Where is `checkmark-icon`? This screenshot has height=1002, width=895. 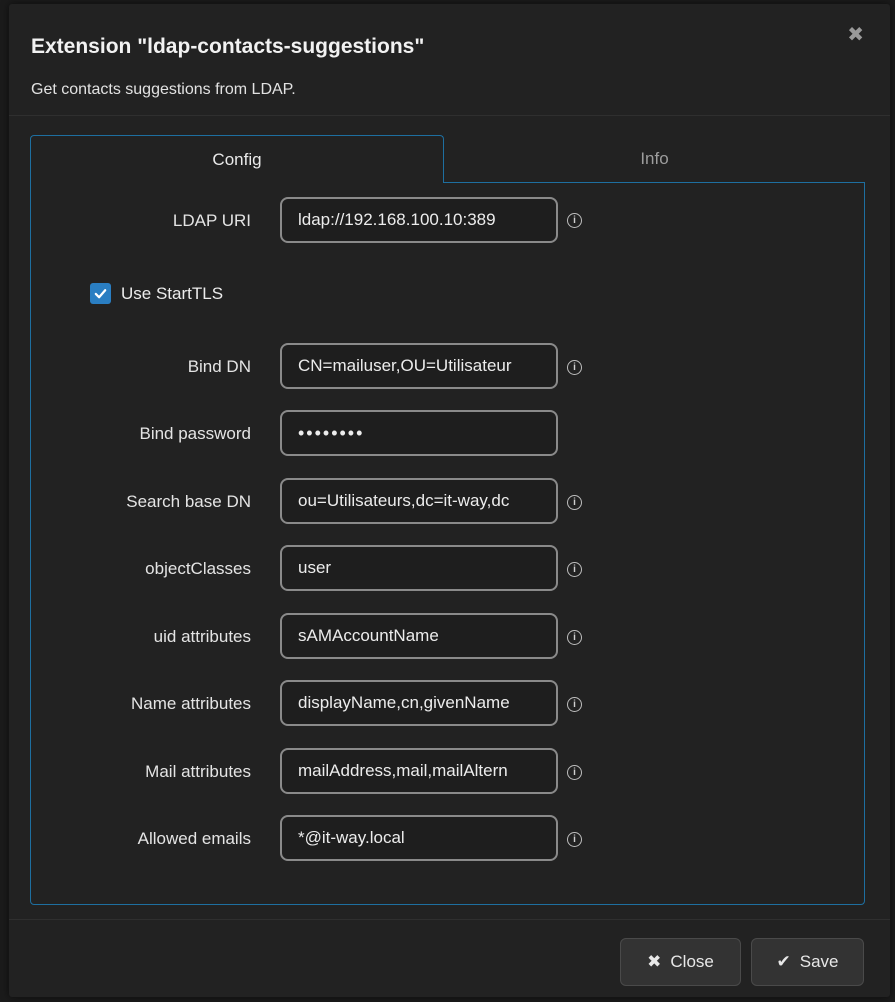
checkmark-icon is located at coordinates (100, 294).